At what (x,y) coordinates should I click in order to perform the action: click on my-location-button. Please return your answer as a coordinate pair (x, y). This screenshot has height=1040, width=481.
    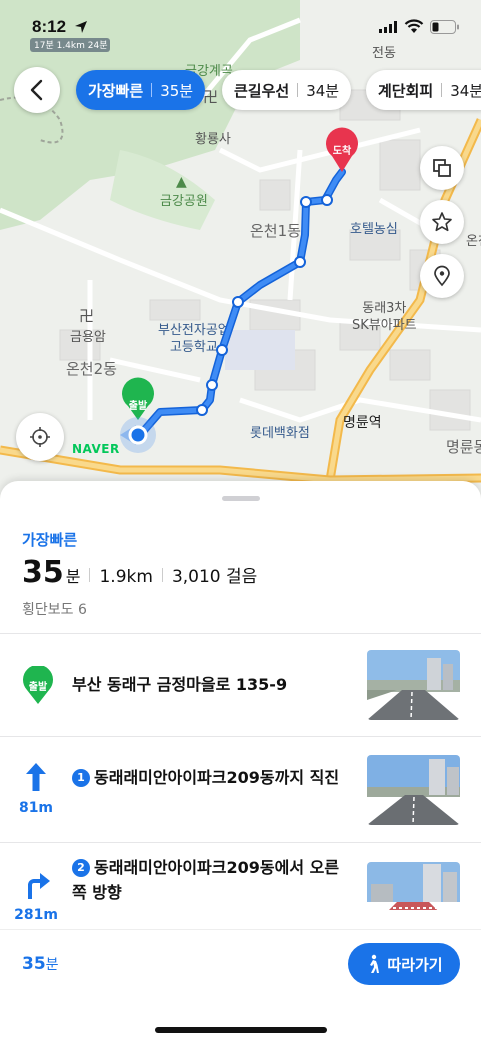
    Looking at the image, I should click on (40, 437).